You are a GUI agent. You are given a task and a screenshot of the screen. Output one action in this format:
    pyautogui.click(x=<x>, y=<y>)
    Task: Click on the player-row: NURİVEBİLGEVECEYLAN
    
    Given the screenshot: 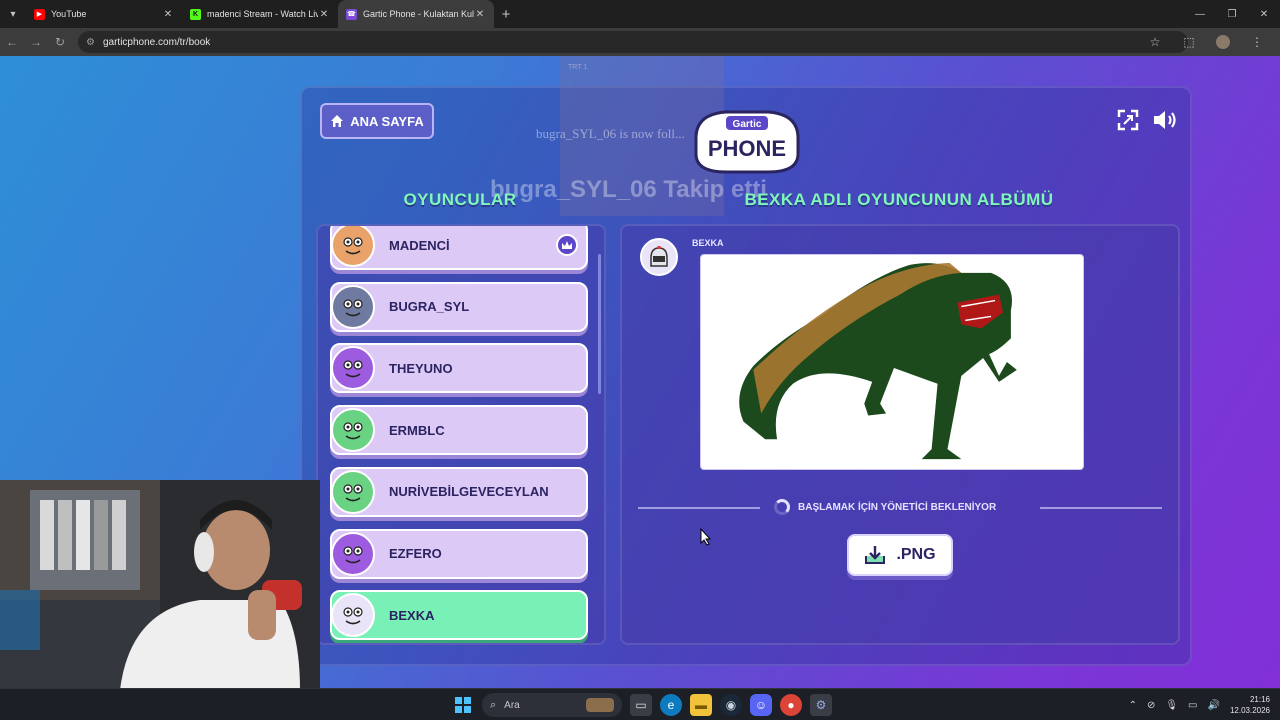 What is the action you would take?
    pyautogui.click(x=459, y=491)
    